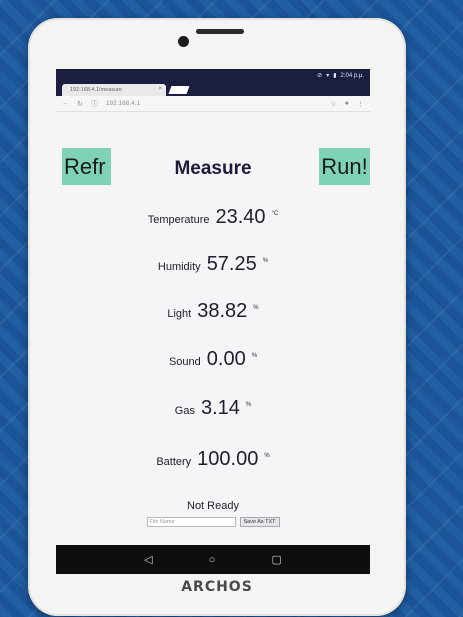  Describe the element at coordinates (183, 41) in the screenshot. I see `camera-icon` at that location.